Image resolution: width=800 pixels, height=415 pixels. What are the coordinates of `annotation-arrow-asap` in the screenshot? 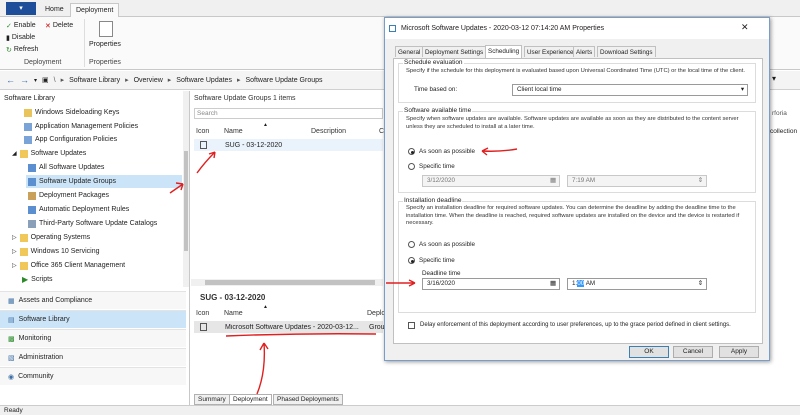 It's located at (499, 151).